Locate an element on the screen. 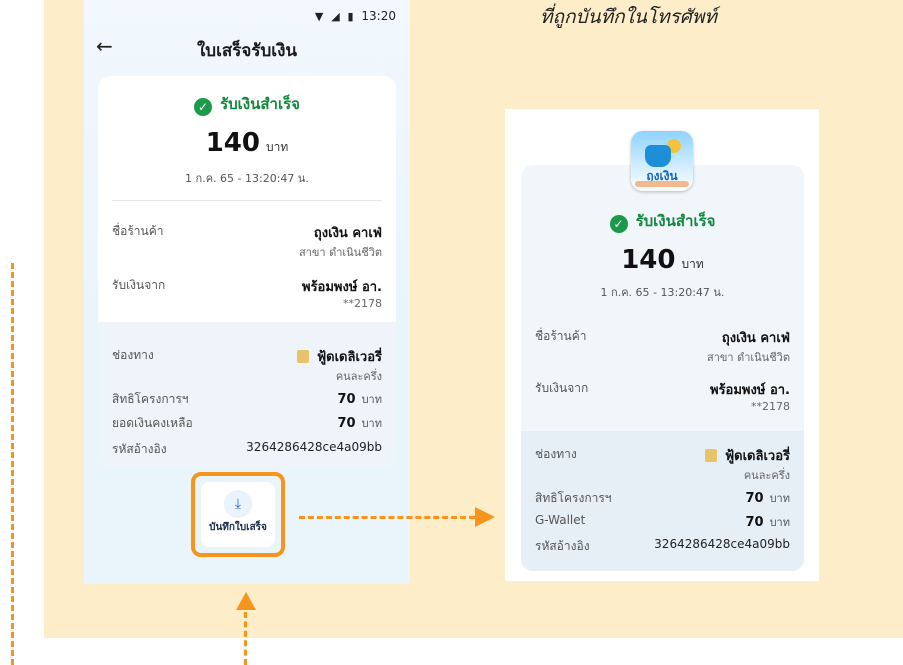 The width and height of the screenshot is (903, 665). save-receipt-highlight: ⤓ บันทึกใบเสร็จ is located at coordinates (238, 514).